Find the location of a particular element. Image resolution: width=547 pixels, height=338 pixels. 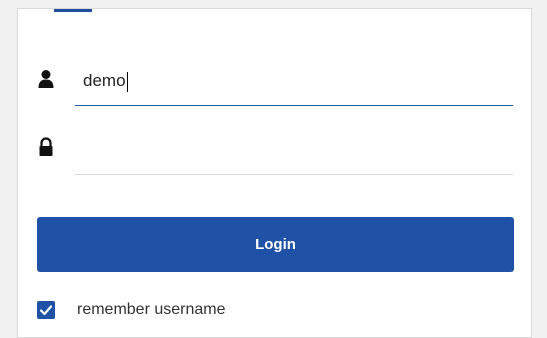

username-value: demo is located at coordinates (104, 80).